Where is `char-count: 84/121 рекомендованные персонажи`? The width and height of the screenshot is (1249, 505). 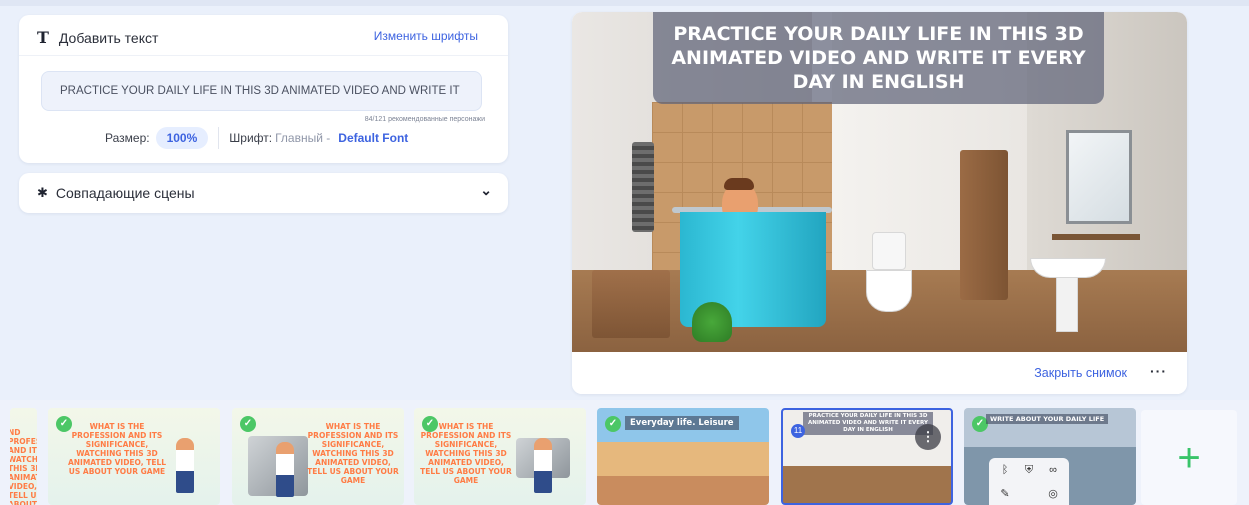 char-count: 84/121 рекомендованные персонажи is located at coordinates (424, 119).